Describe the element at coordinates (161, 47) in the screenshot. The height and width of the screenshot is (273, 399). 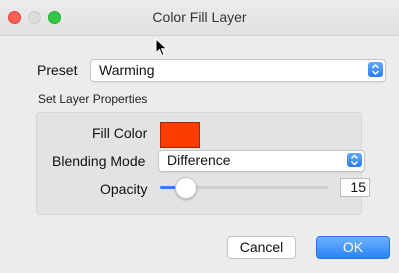
I see `arrow-cursor-icon` at that location.